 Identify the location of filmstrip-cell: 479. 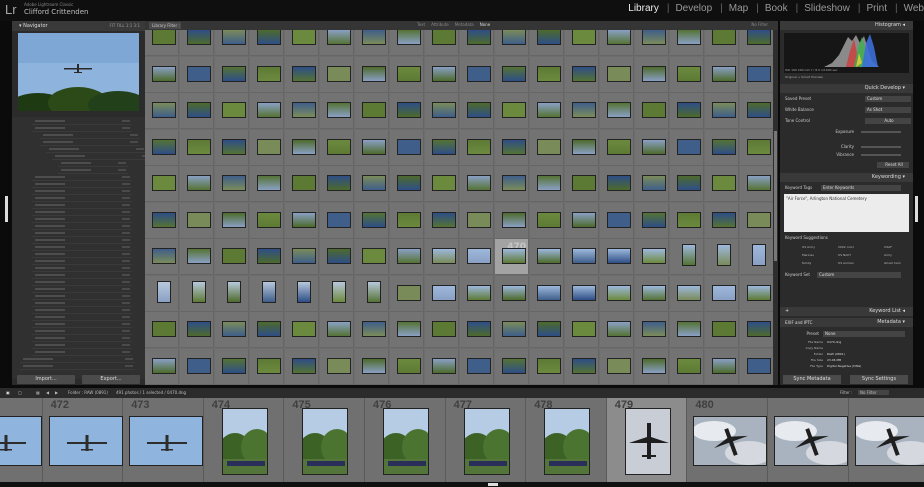
(647, 440).